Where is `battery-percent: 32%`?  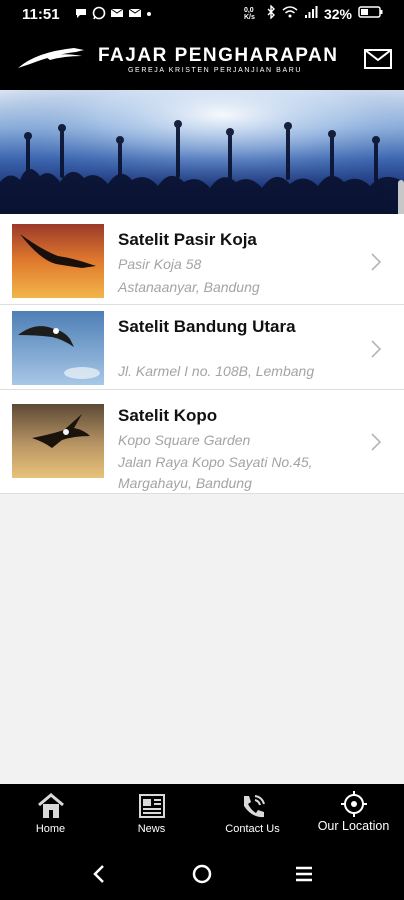
battery-percent: 32% is located at coordinates (337, 13).